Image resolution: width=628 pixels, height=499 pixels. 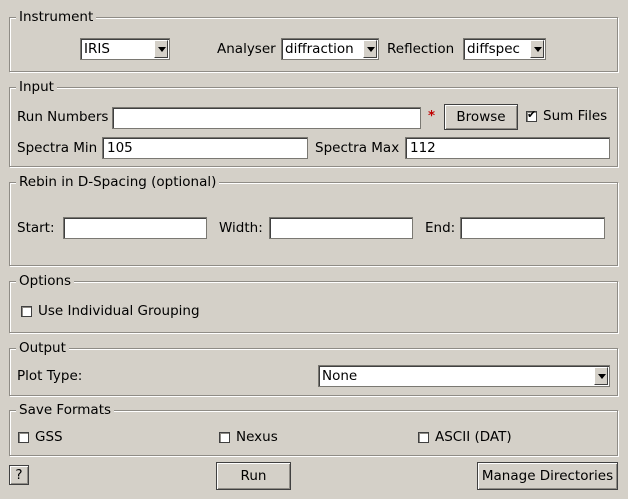 What do you see at coordinates (205, 148) in the screenshot?
I see `spectra-min-input: 105` at bounding box center [205, 148].